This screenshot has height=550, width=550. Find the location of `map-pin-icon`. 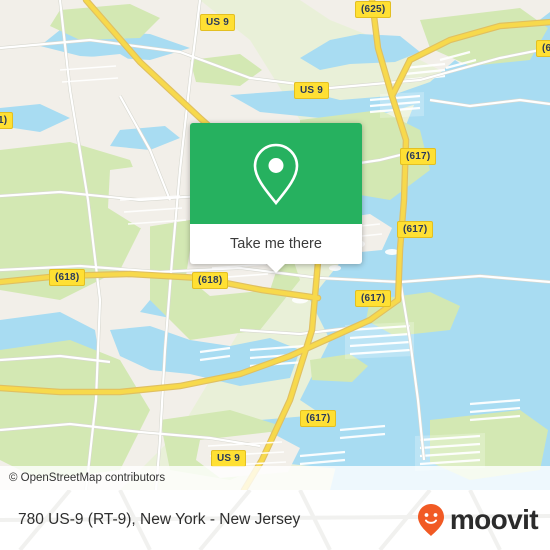

map-pin-icon is located at coordinates (276, 174).